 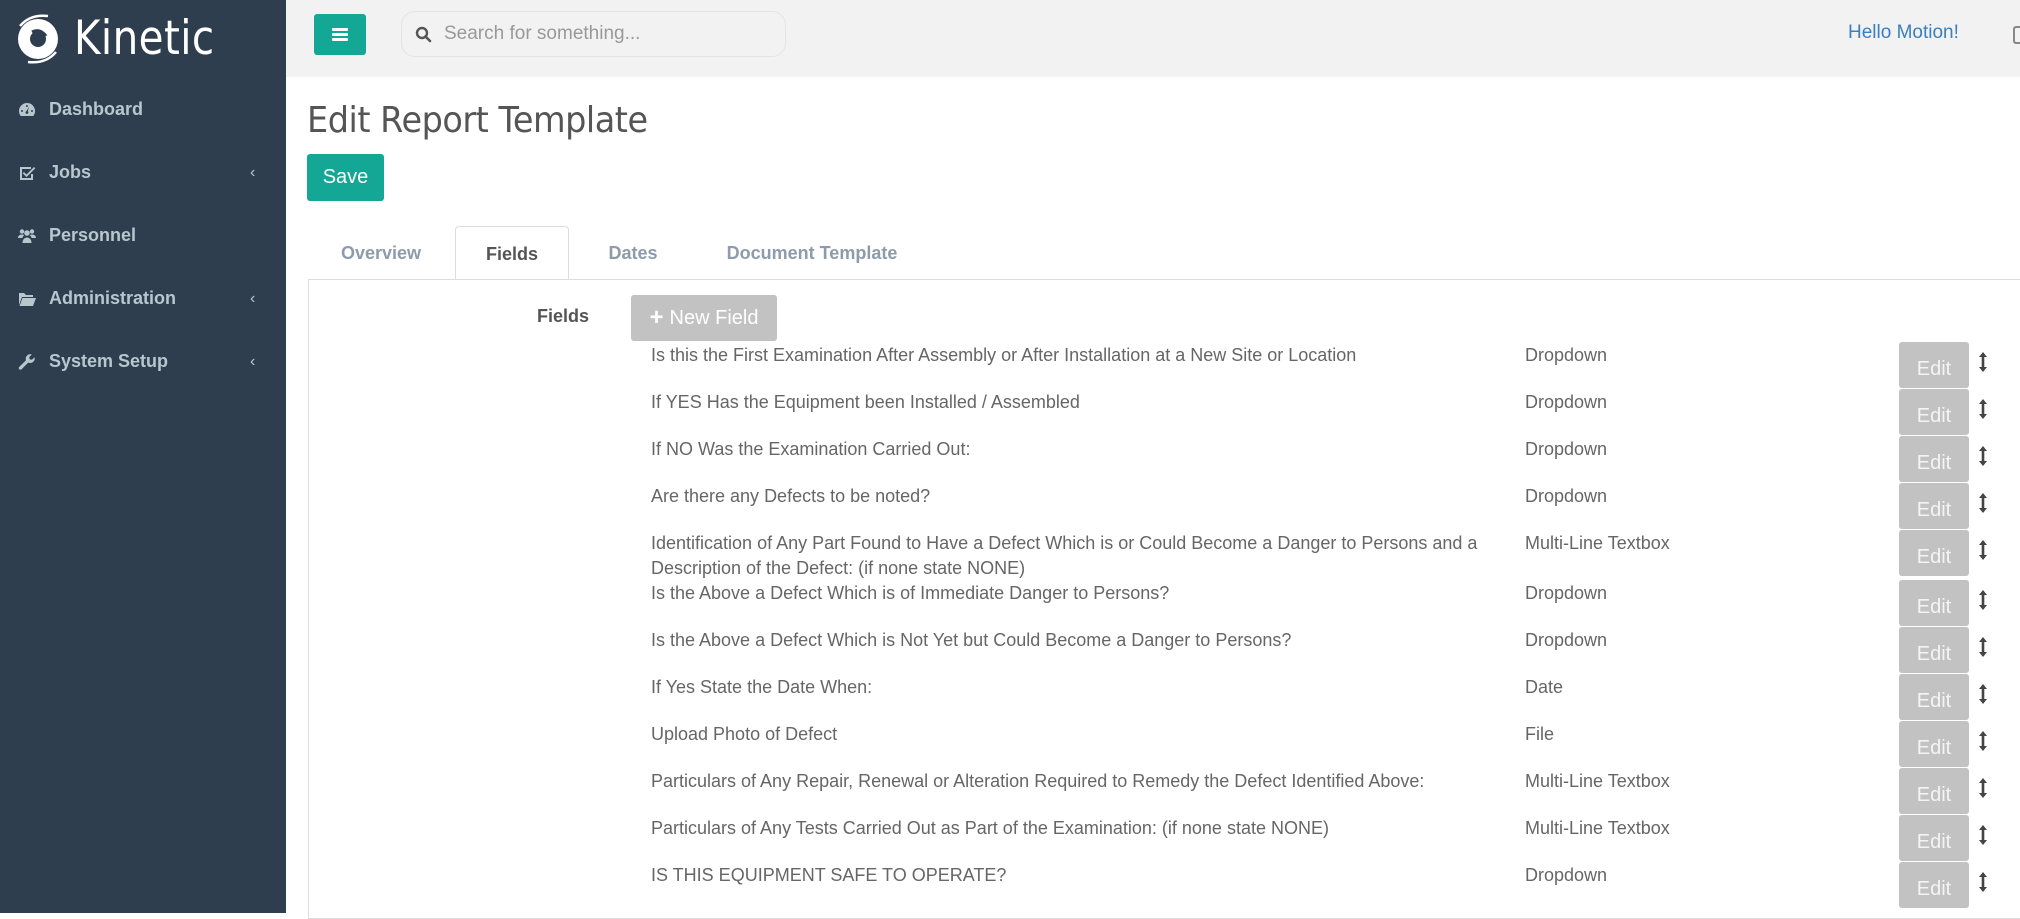 What do you see at coordinates (27, 299) in the screenshot?
I see `folder-open-icon` at bounding box center [27, 299].